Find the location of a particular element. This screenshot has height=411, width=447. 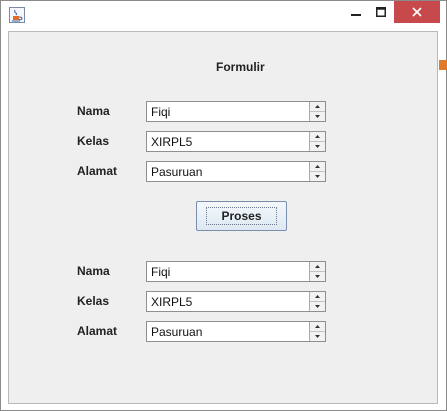

alamat-label: Alamat is located at coordinates (97, 171).